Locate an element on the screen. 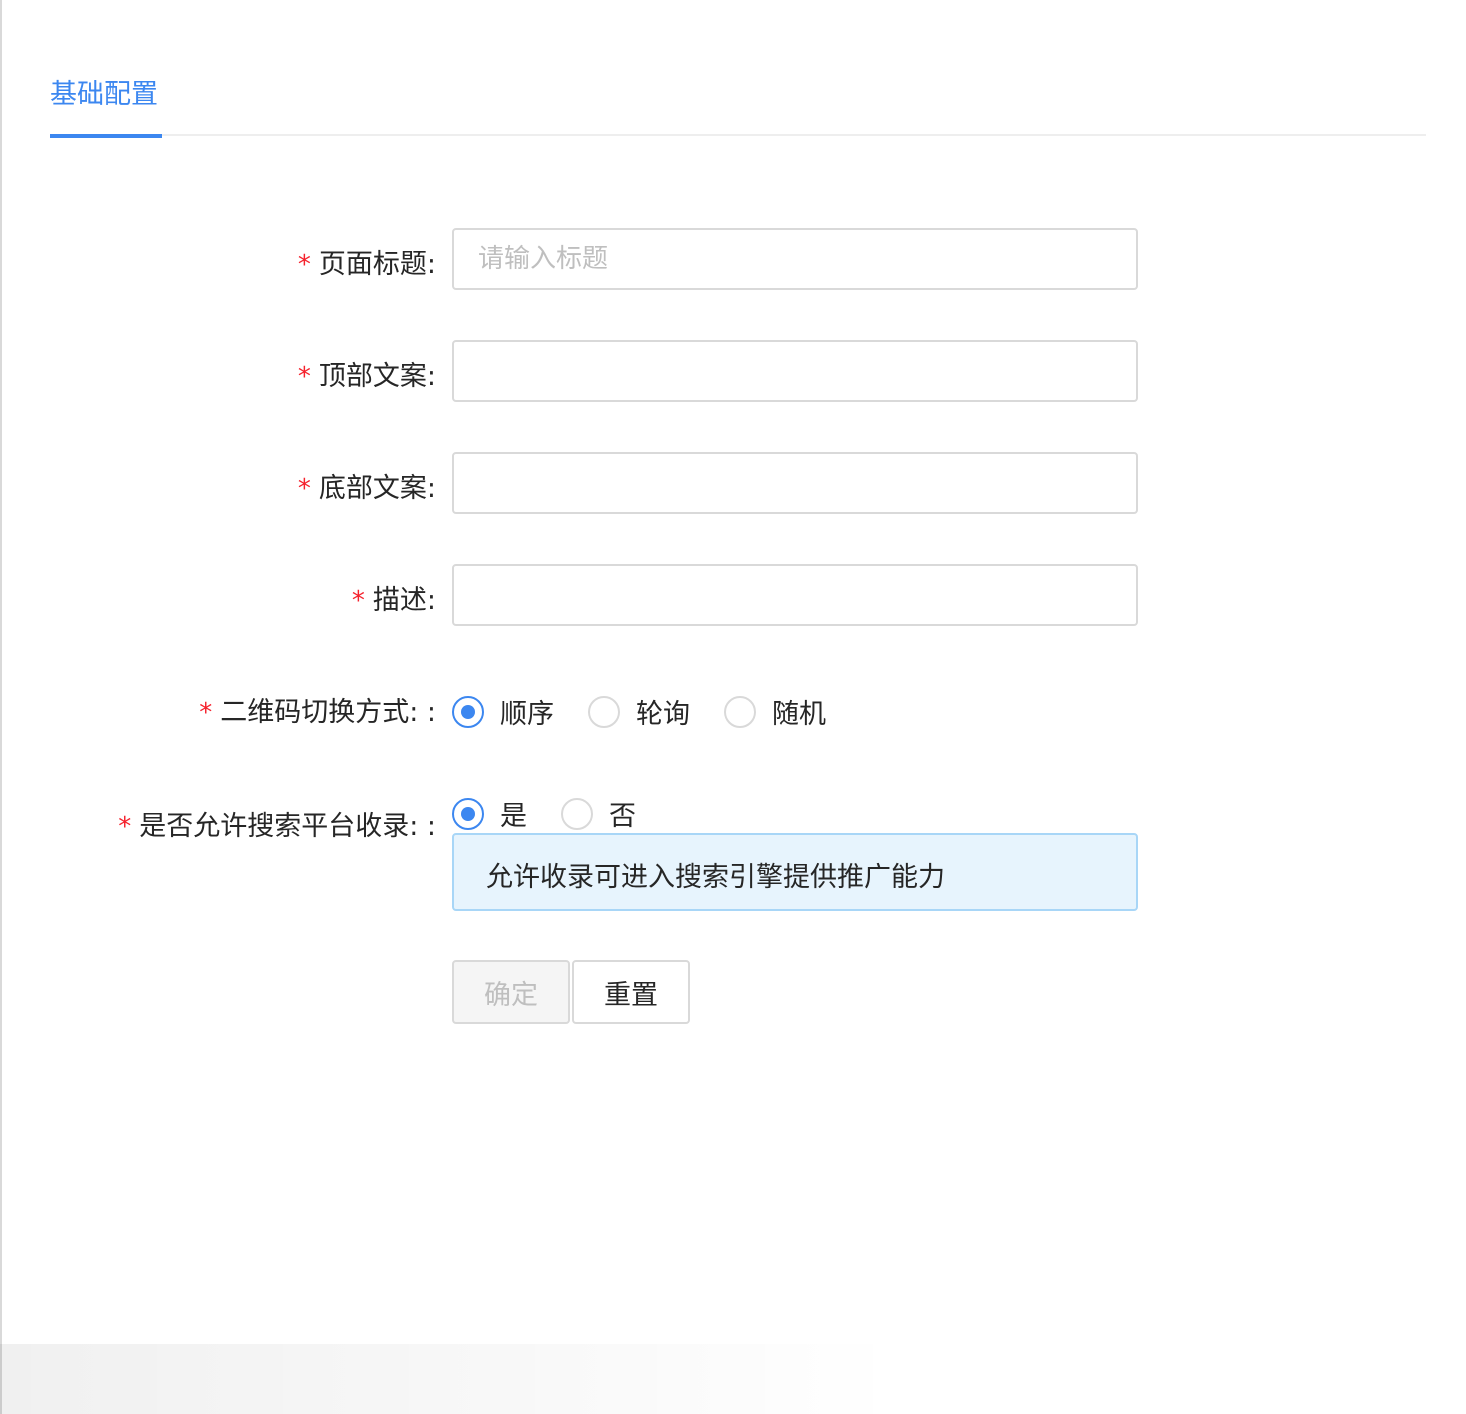 The image size is (1466, 1414). bottom-shadow is located at coordinates (450, 1379).